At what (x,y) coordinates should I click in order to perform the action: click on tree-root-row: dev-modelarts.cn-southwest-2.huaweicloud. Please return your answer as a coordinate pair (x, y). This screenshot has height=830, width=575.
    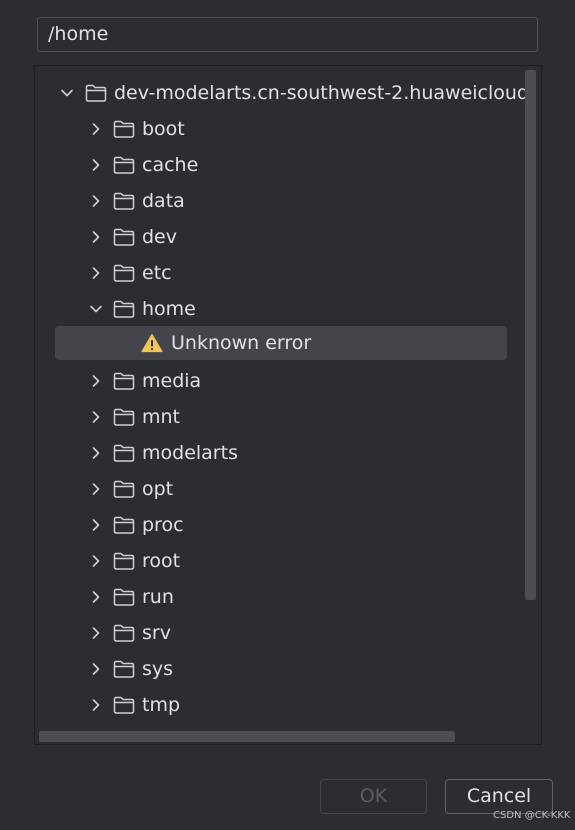
    Looking at the image, I should click on (288, 93).